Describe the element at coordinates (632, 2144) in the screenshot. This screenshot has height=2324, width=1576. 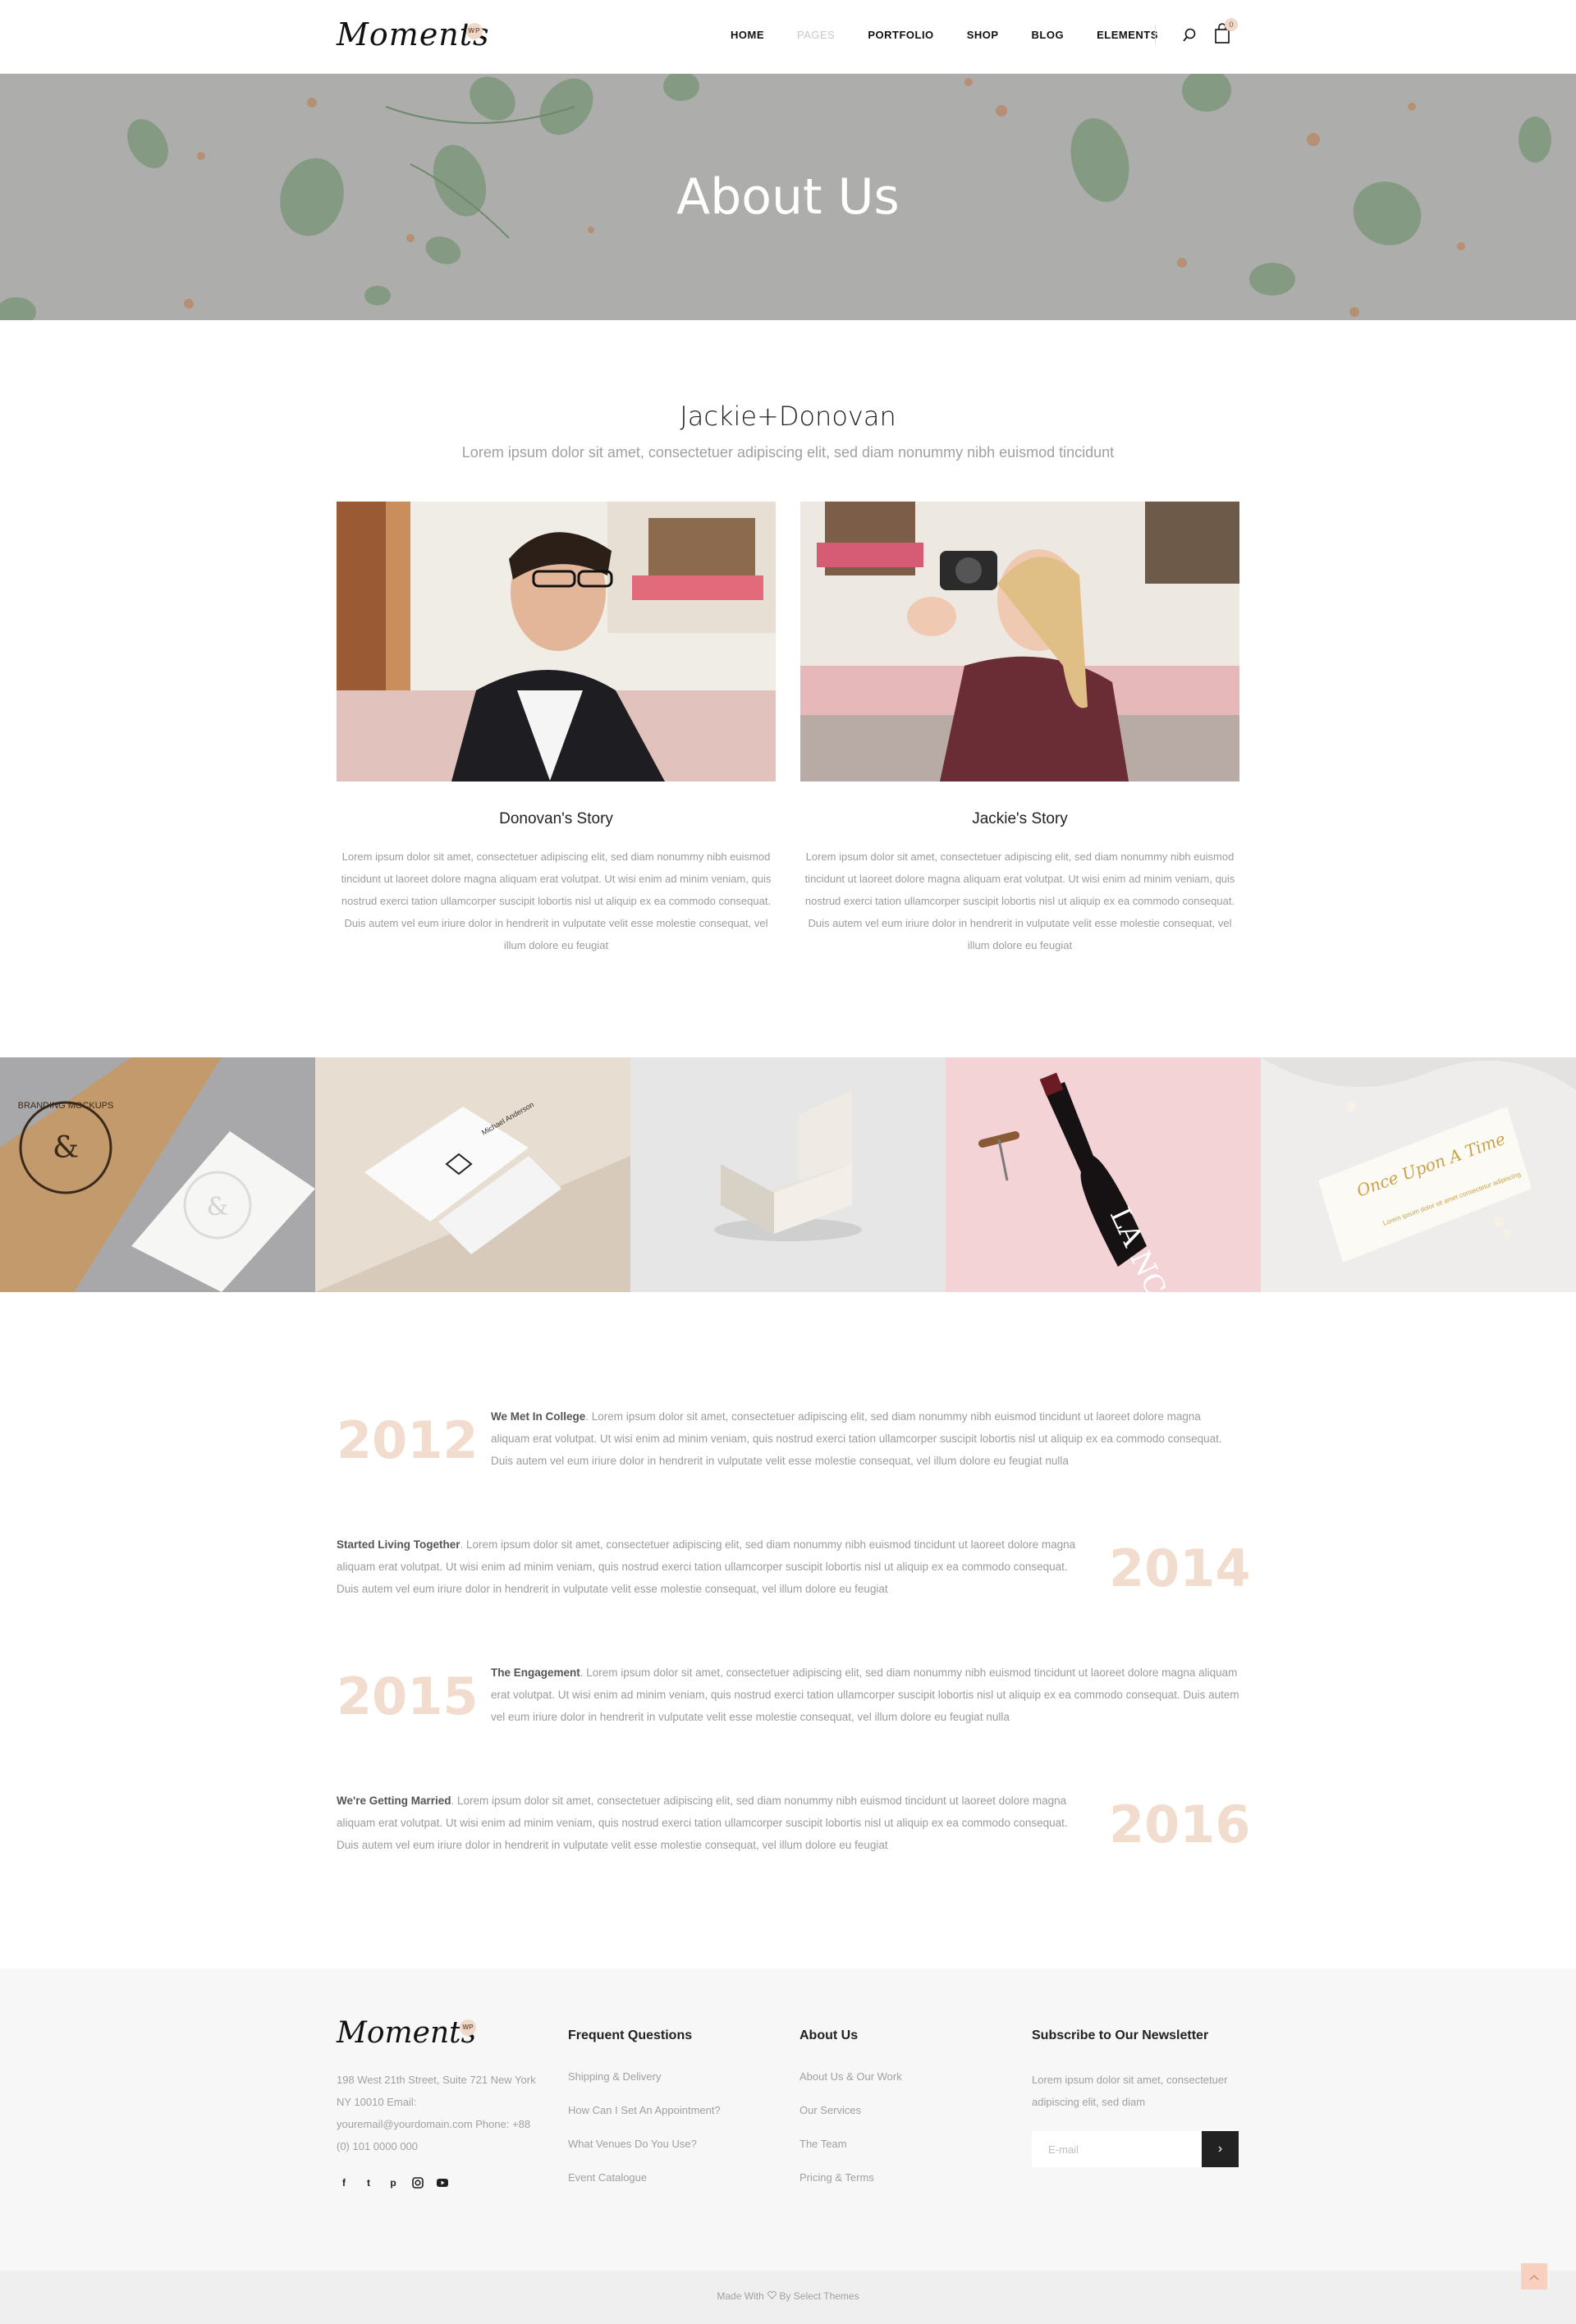
I see `footer-link-venues: What Venues Do You Use?` at that location.